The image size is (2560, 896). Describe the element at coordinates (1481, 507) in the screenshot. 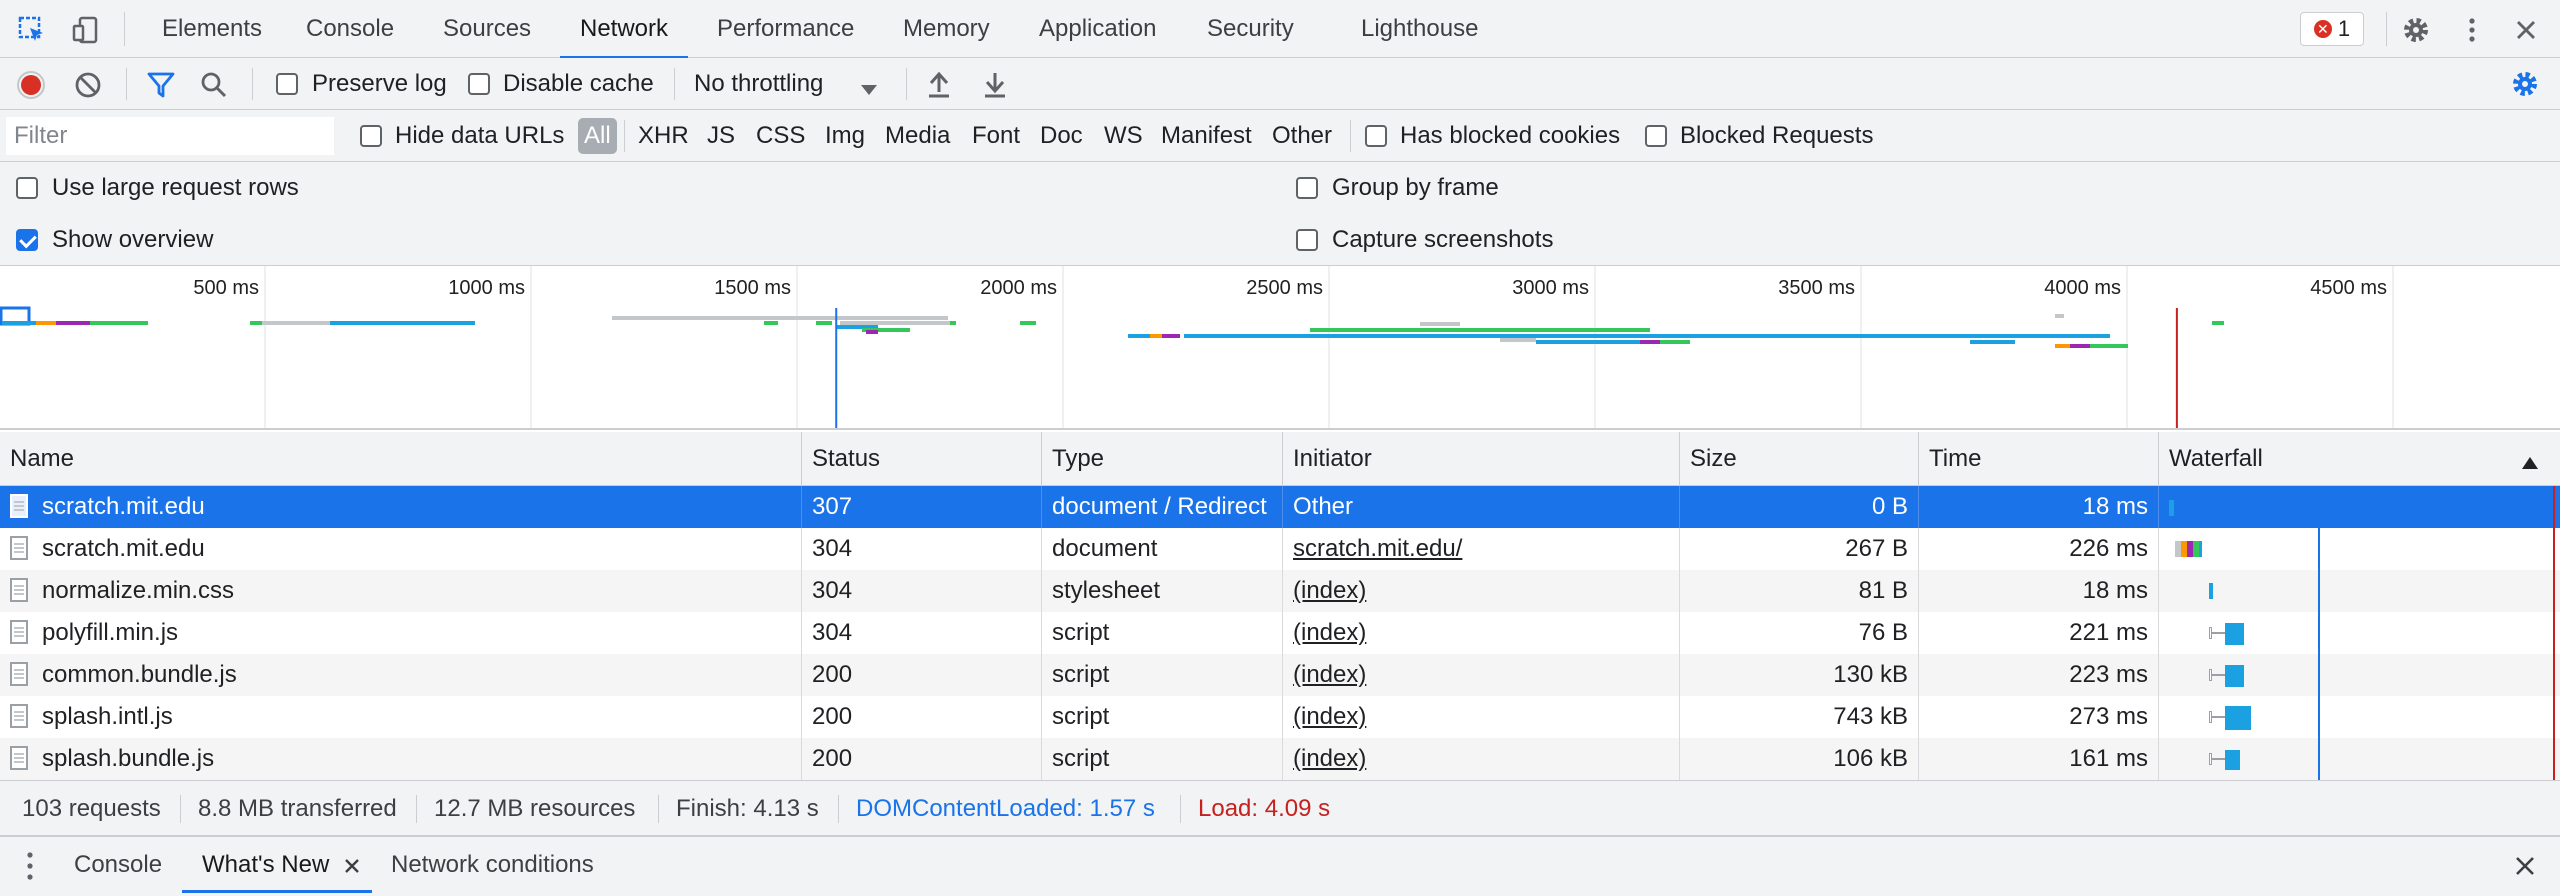

I see `request-initiator: Other` at that location.